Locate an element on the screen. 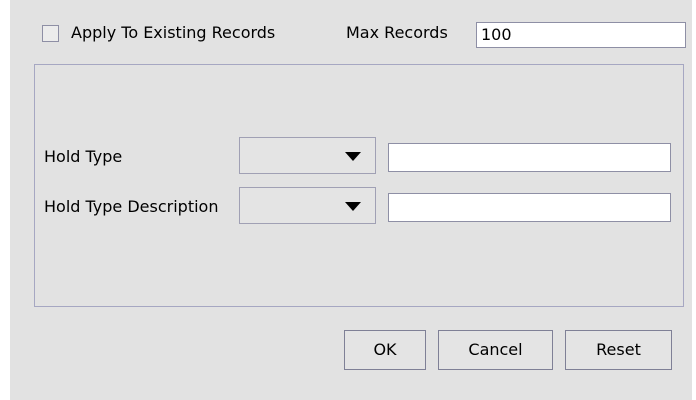  hold-type-description-label: Hold Type Description is located at coordinates (131, 206).